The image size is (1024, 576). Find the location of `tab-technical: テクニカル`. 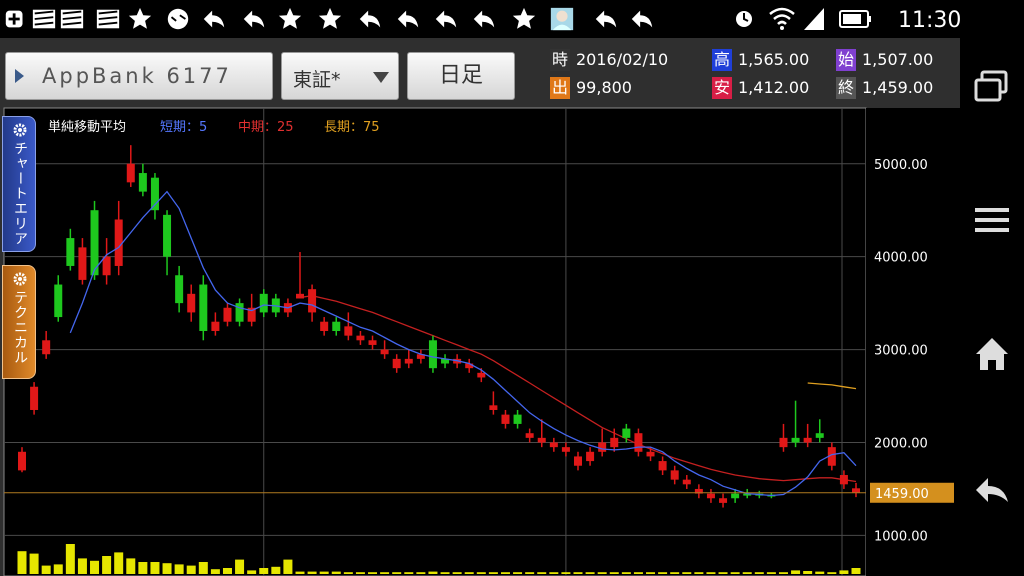

tab-technical: テクニカル is located at coordinates (19, 322).